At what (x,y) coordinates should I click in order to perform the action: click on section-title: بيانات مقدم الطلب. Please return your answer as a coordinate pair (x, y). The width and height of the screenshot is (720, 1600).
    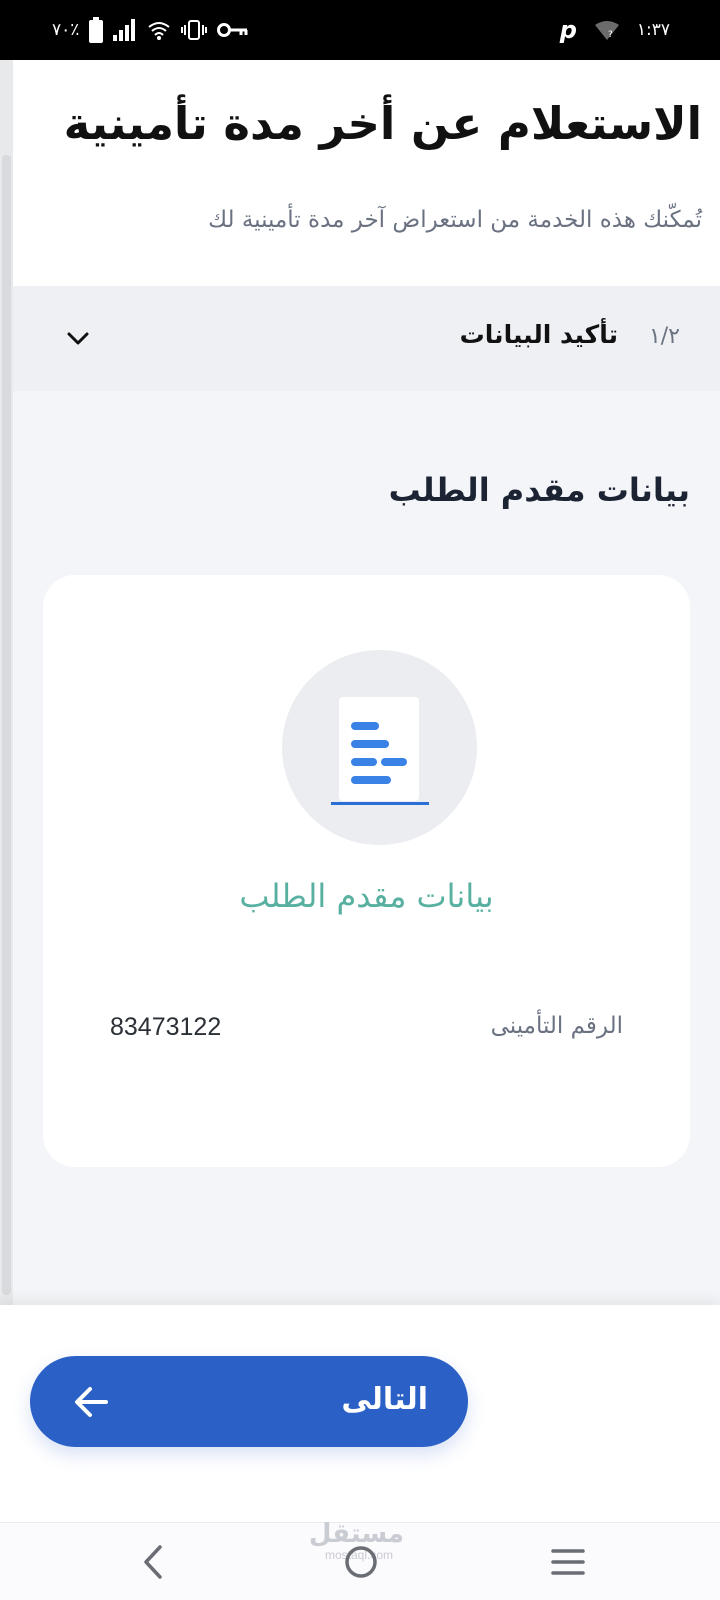
    Looking at the image, I should click on (539, 490).